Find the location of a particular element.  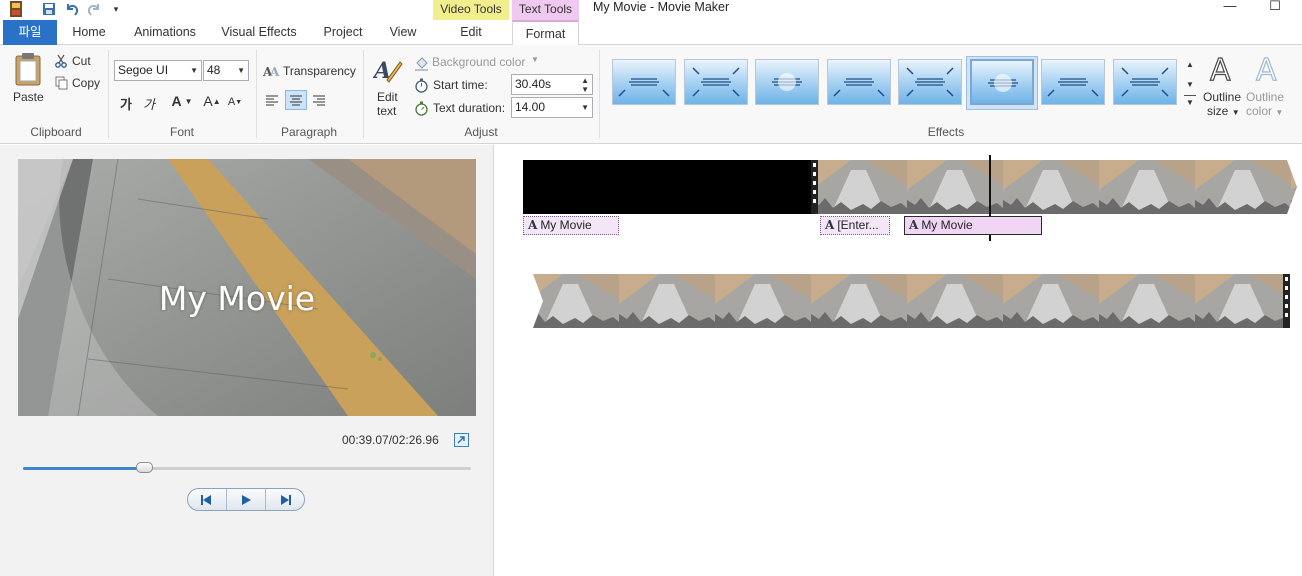

outline-size-icon: A is located at coordinates (1222, 68).